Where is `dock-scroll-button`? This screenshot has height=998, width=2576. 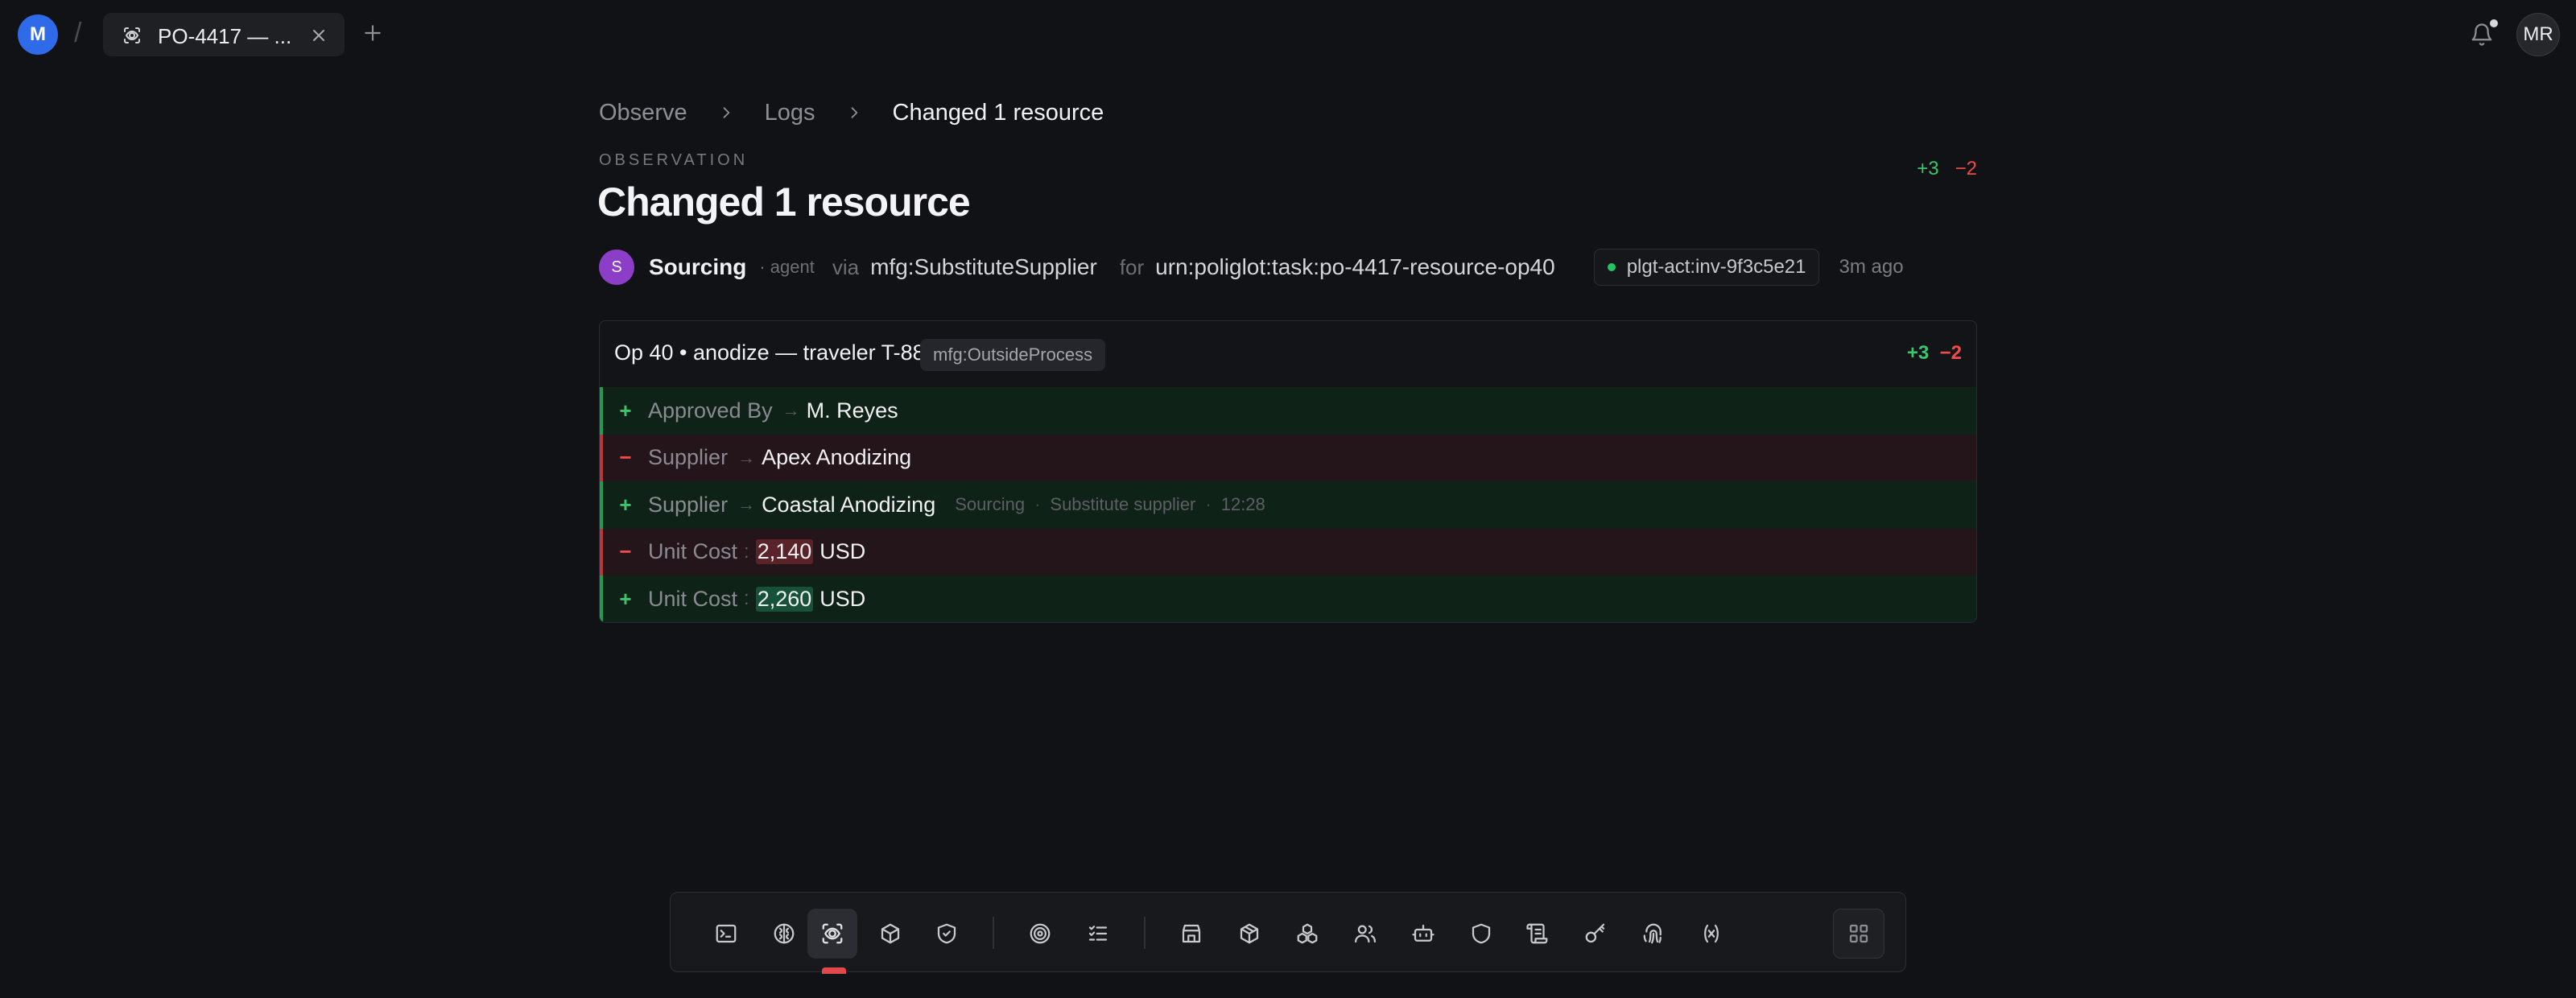
dock-scroll-button is located at coordinates (1538, 934).